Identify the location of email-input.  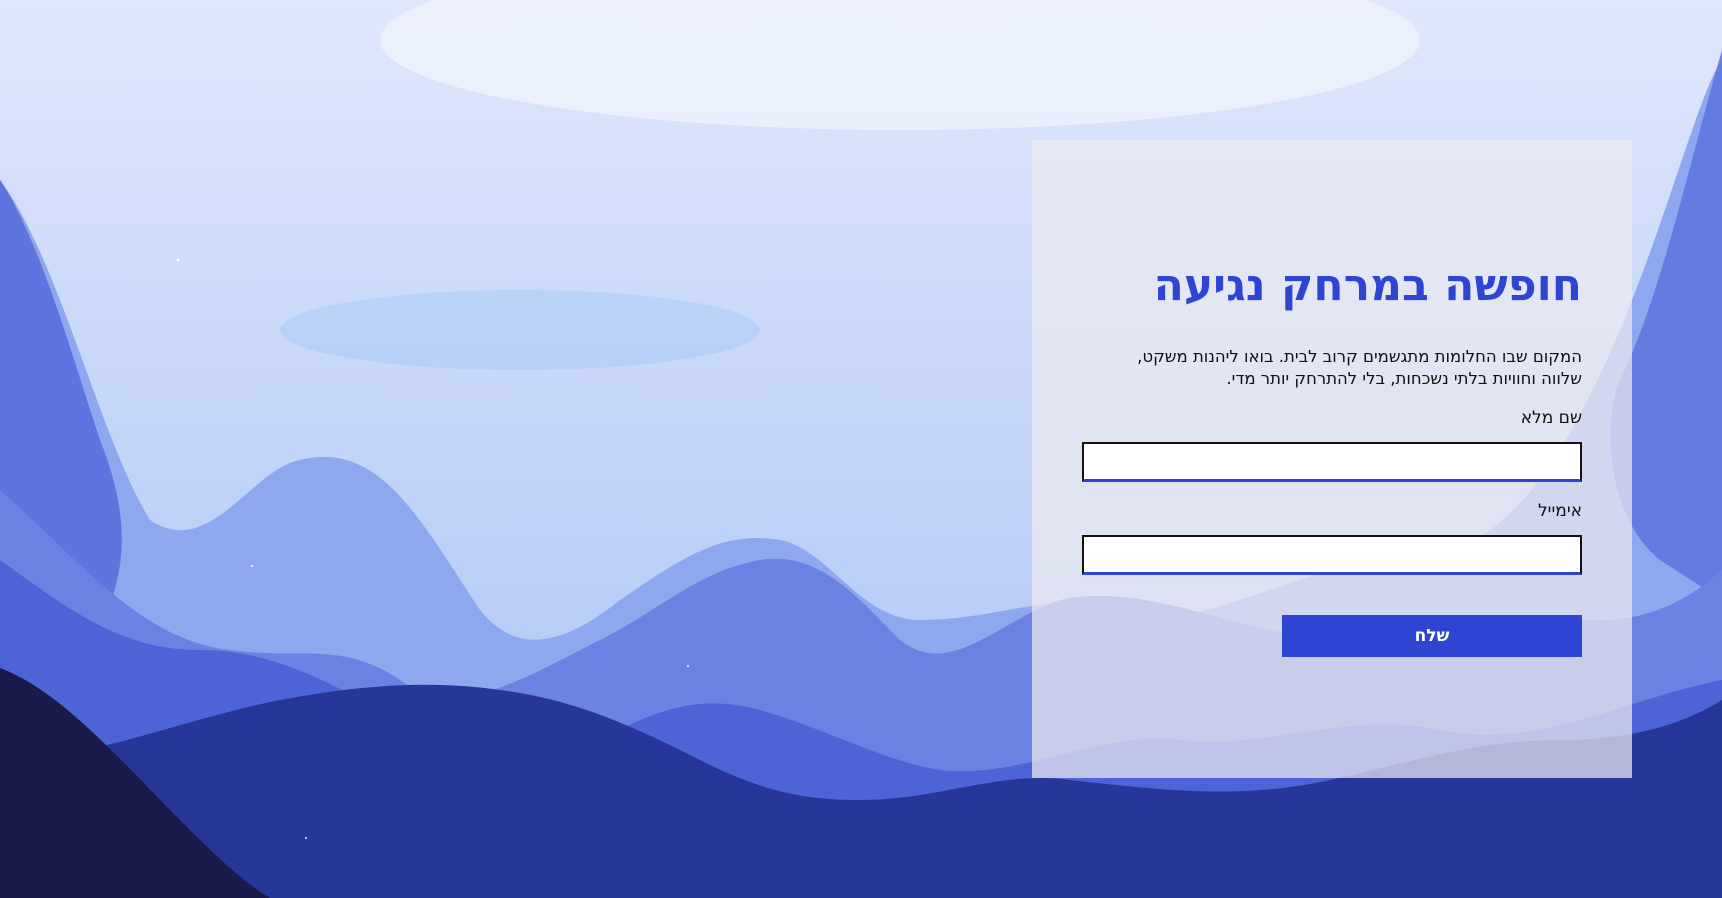
(1332, 555).